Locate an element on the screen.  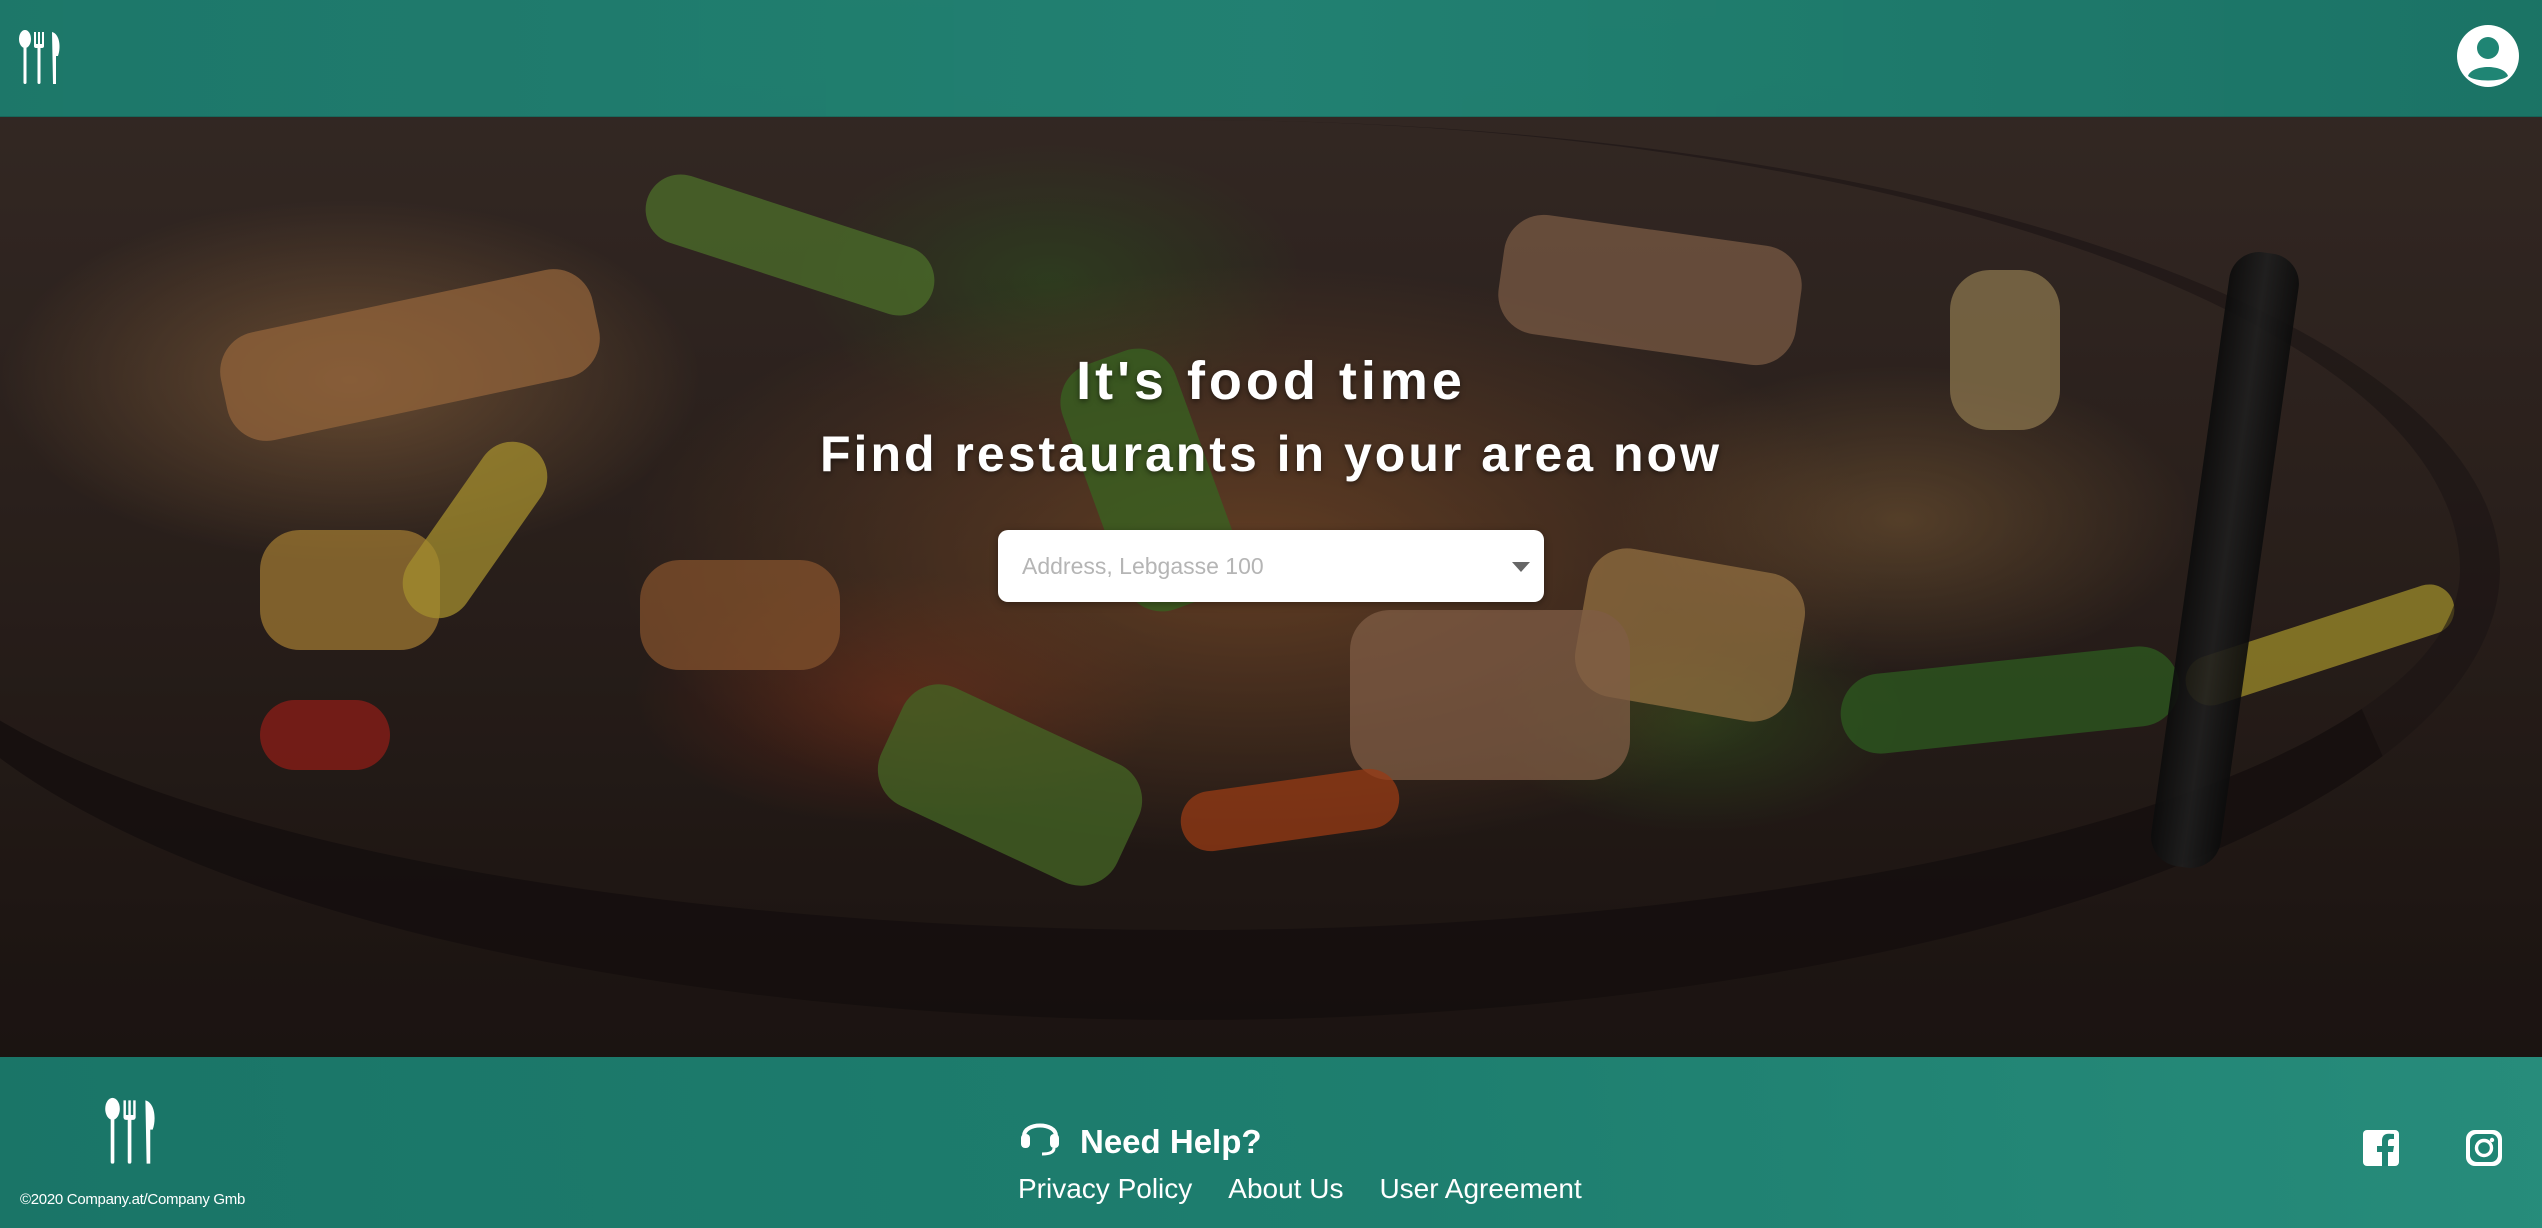
top-header-bar is located at coordinates (1271, 58).